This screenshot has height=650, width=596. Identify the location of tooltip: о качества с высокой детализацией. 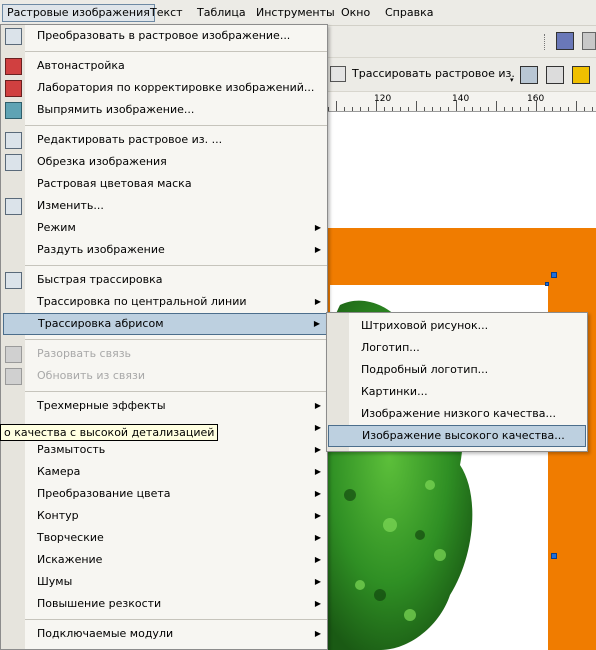
(109, 432).